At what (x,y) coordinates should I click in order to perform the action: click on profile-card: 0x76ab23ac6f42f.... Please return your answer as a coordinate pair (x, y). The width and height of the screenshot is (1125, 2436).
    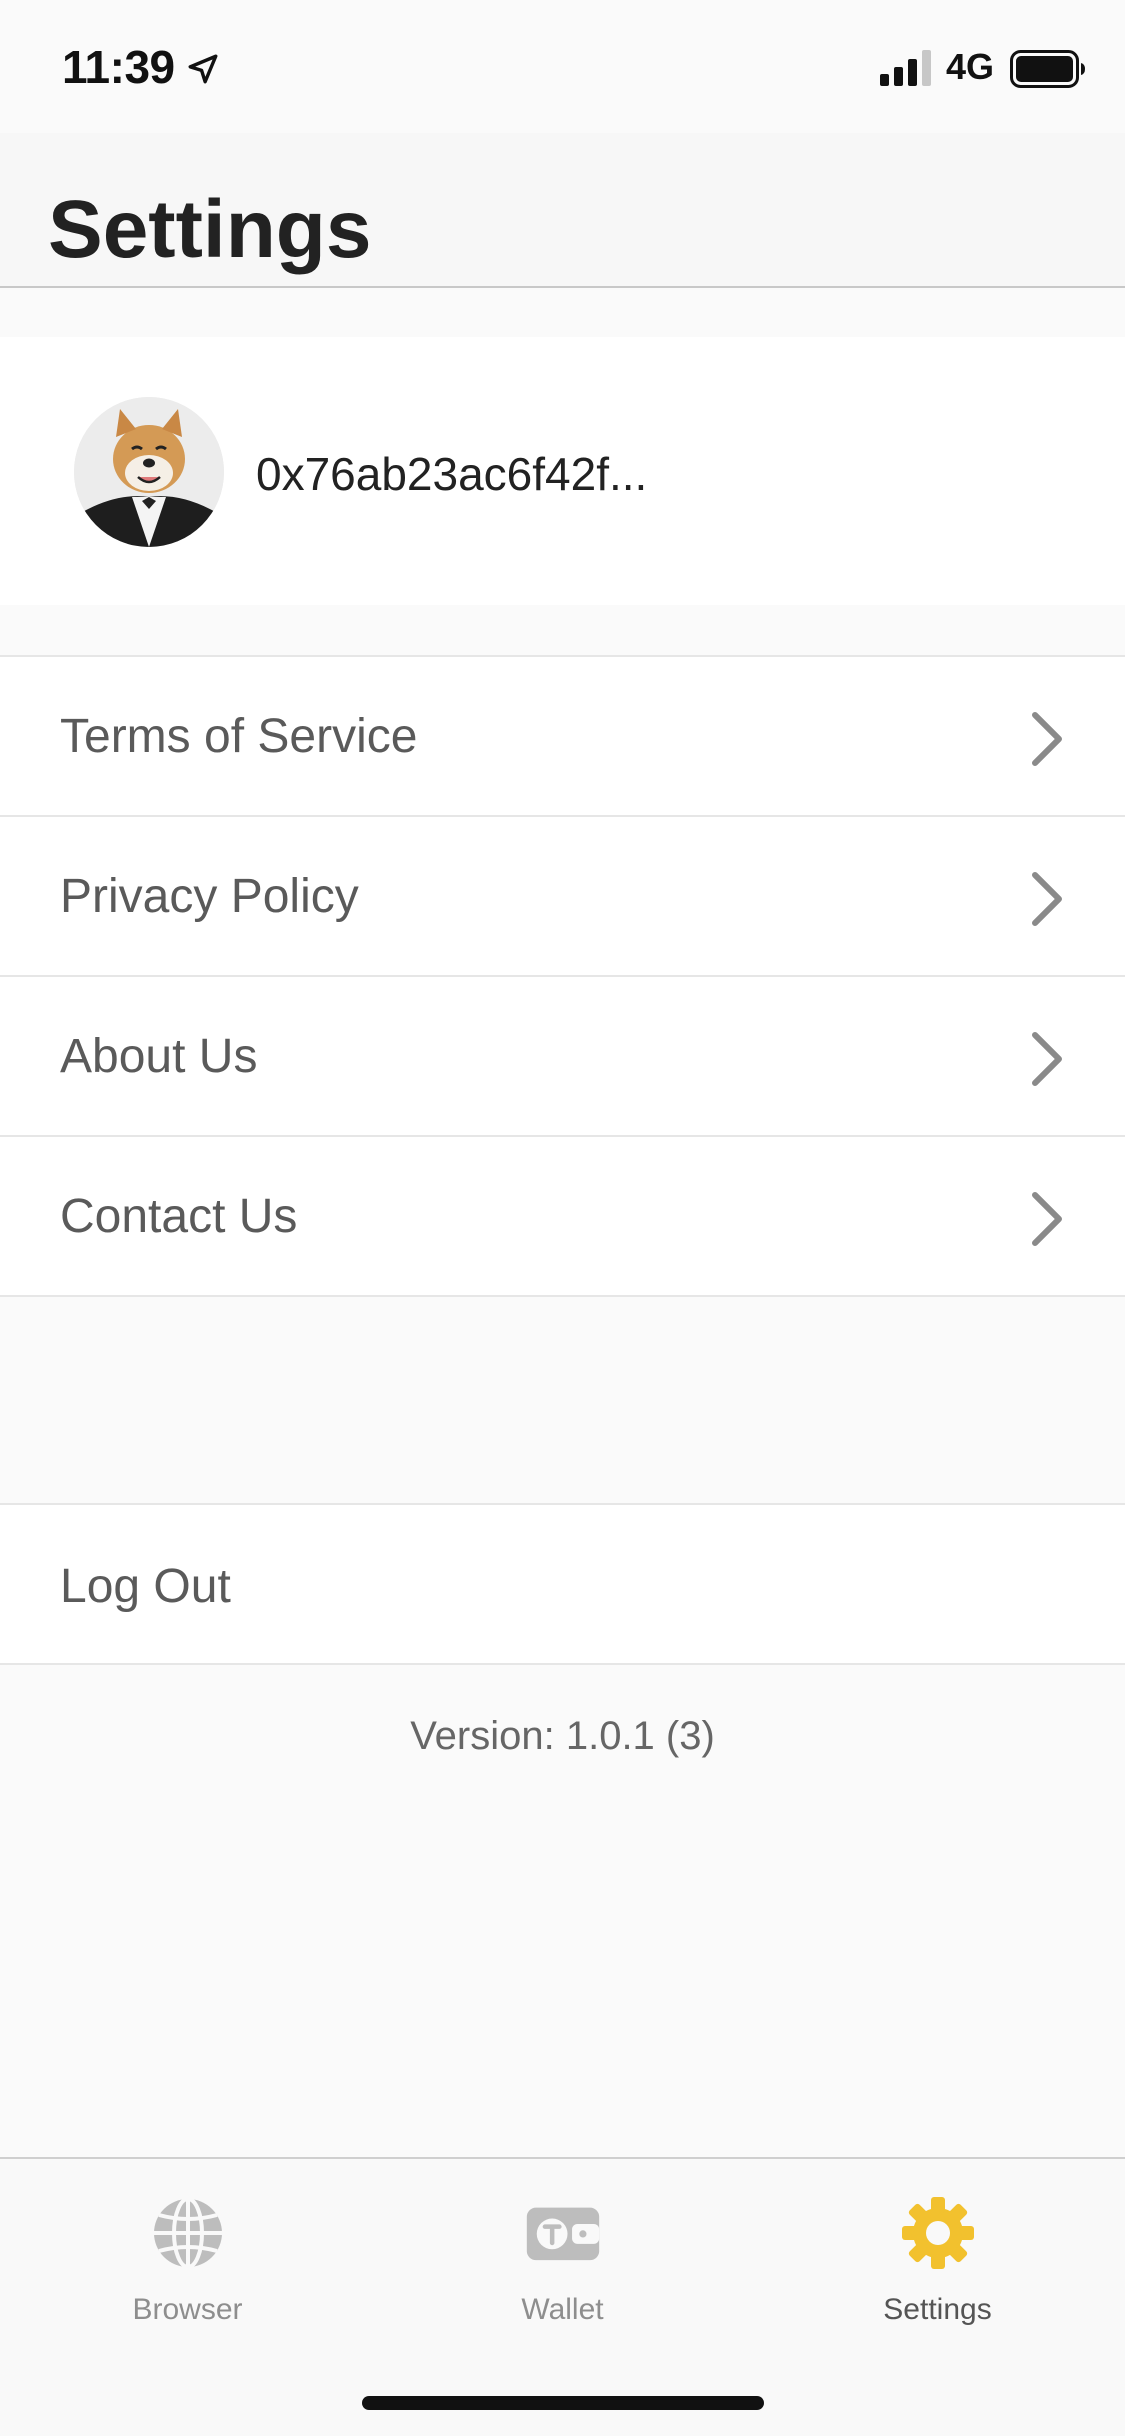
    Looking at the image, I should click on (562, 471).